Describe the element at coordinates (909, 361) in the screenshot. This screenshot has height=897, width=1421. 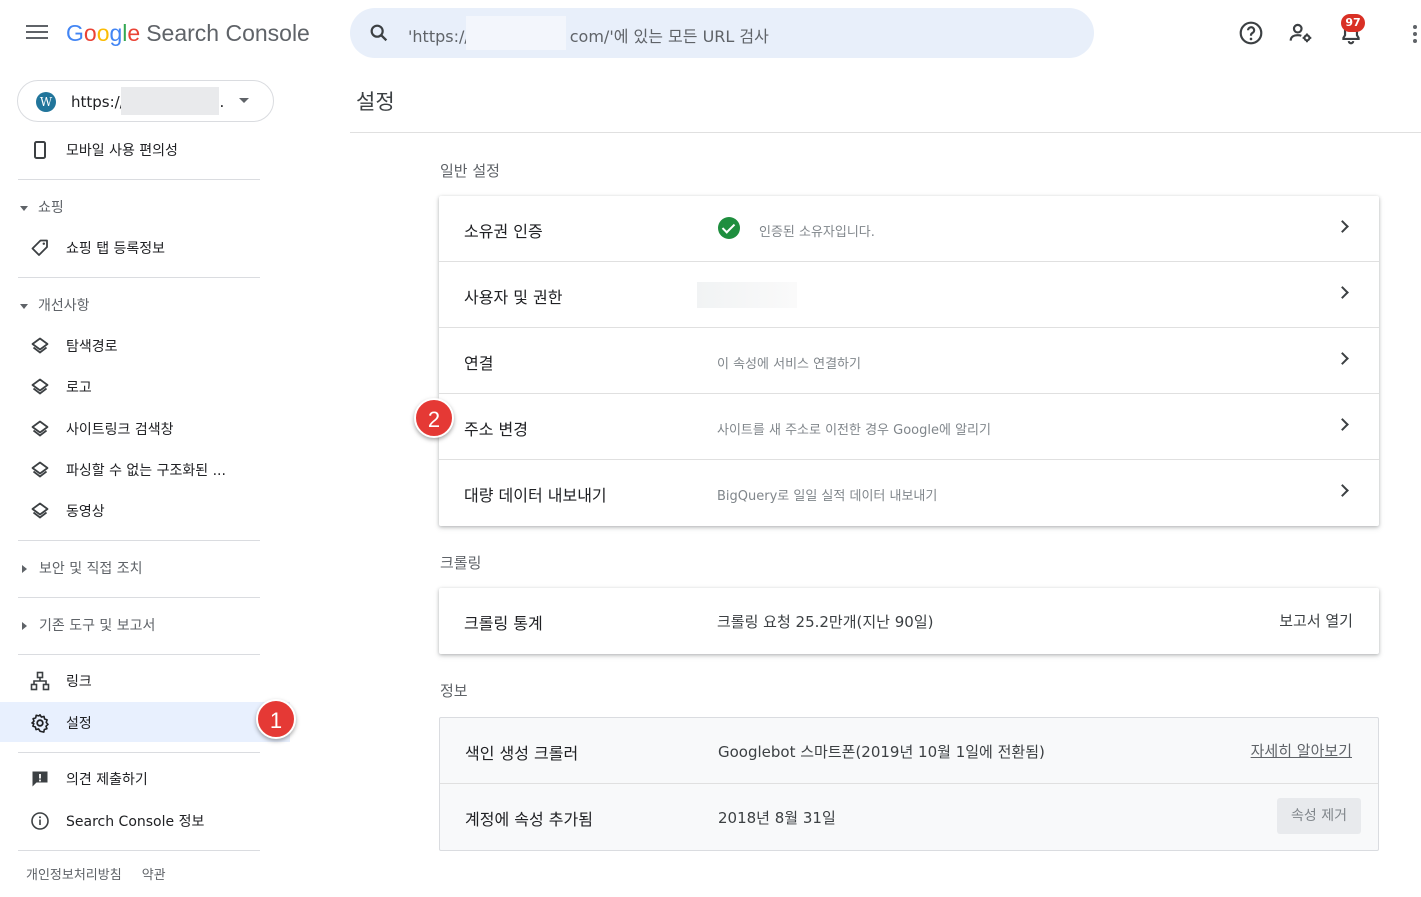
I see `settings-row-associations: 연결 이 속성에 서비스 연결하기` at that location.